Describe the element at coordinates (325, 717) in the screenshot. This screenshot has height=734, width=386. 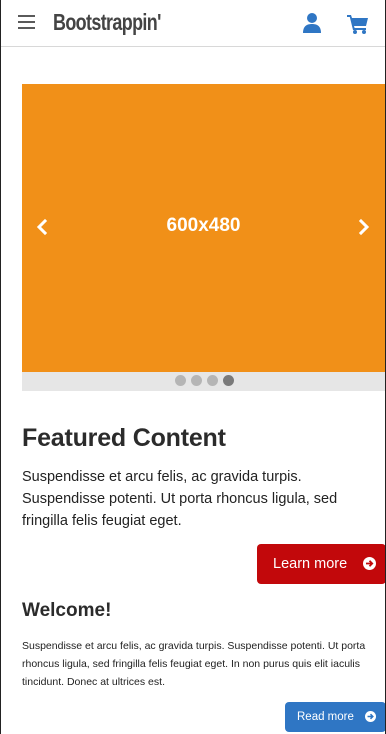
I see `read-more-label: Read more` at that location.